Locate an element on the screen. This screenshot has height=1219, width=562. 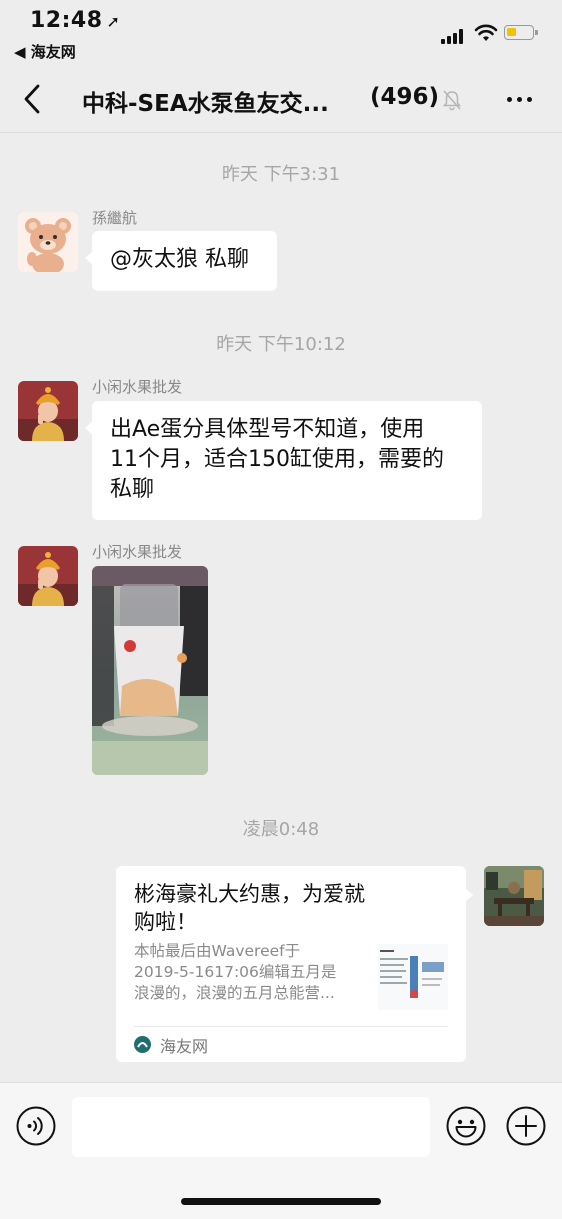
chat-header: 中科-SEA水泵鱼友交... (496) is located at coordinates (281, 101).